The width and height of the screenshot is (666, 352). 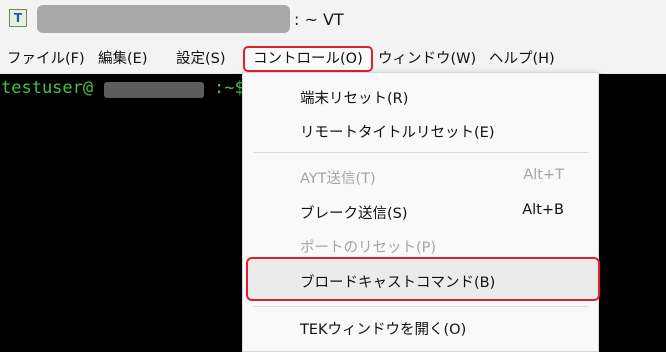 What do you see at coordinates (229, 88) in the screenshot?
I see `prompt-path: :~$` at bounding box center [229, 88].